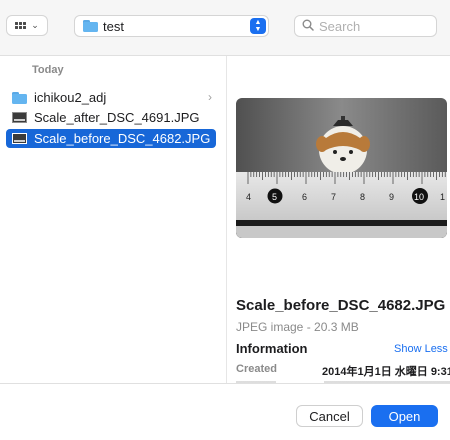 Image resolution: width=450 pixels, height=440 pixels. I want to click on file-name: Scale_before_DSC_4682.JPG, so click(341, 305).